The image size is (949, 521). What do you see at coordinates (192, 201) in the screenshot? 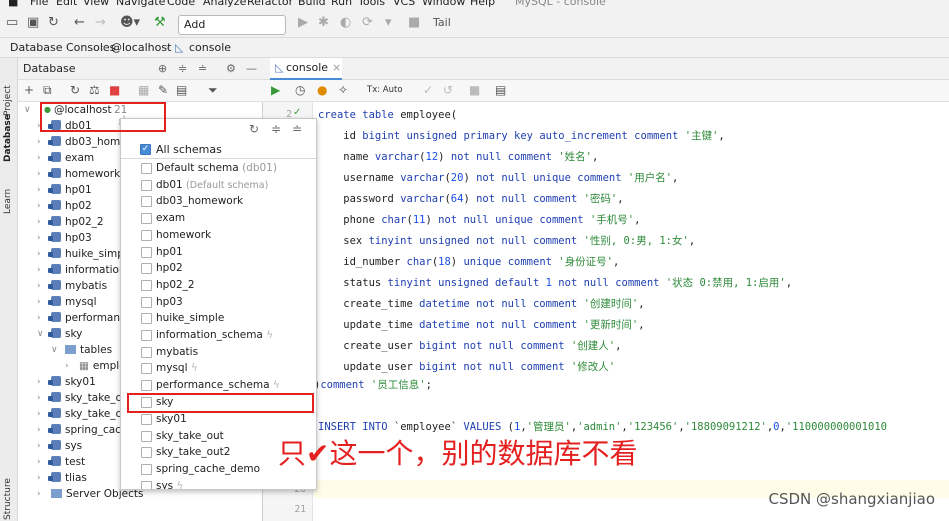
I see `schema-option: db03_homework` at bounding box center [192, 201].